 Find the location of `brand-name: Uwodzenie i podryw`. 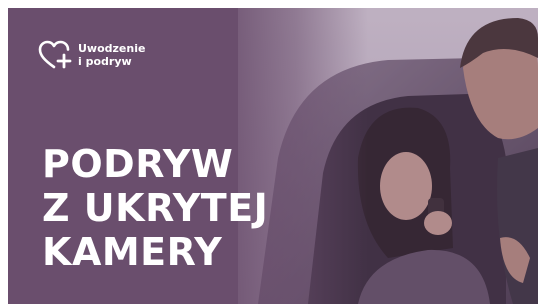

brand-name: Uwodzenie i podryw is located at coordinates (111, 55).